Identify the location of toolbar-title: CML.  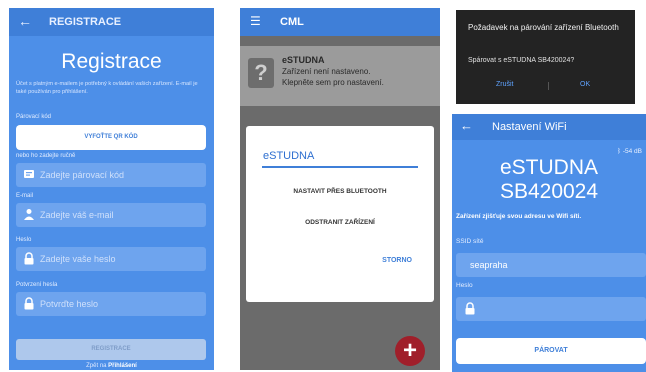
(292, 22).